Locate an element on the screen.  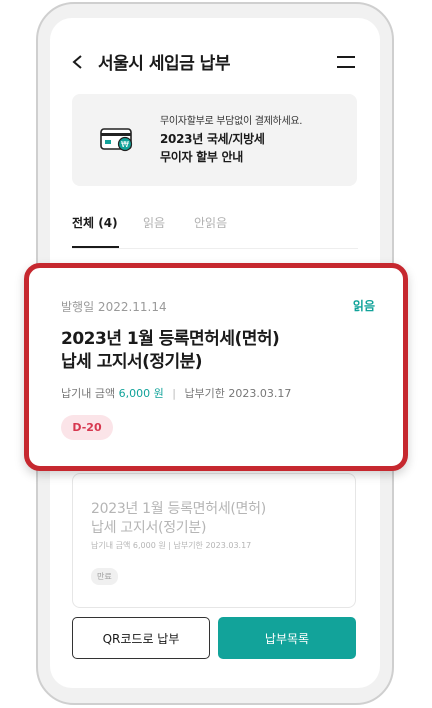
amount-label: 납기내 금액 is located at coordinates (88, 393).